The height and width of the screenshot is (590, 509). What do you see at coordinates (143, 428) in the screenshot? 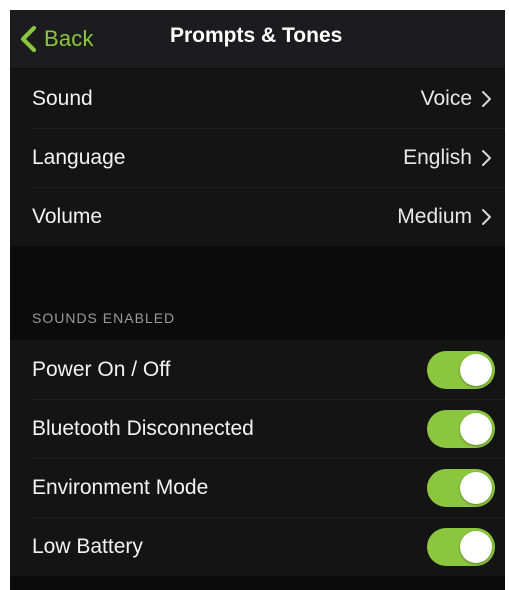
I see `bluetooth-disconnected-label: Bluetooth Disconnected` at bounding box center [143, 428].